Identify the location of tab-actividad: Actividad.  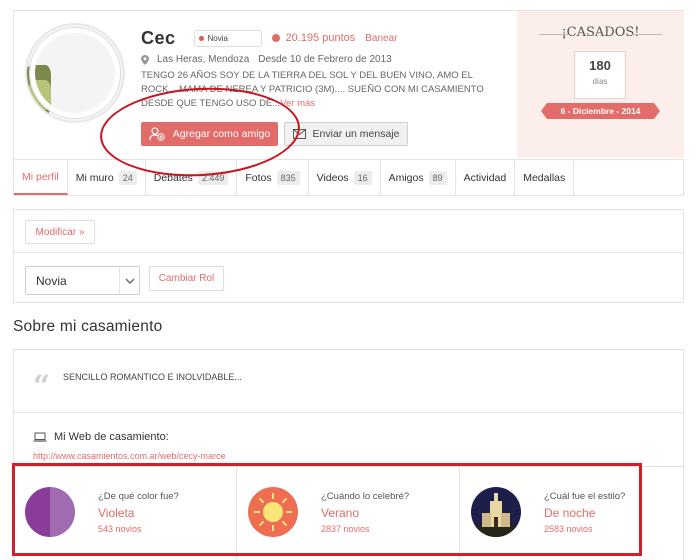
(486, 177).